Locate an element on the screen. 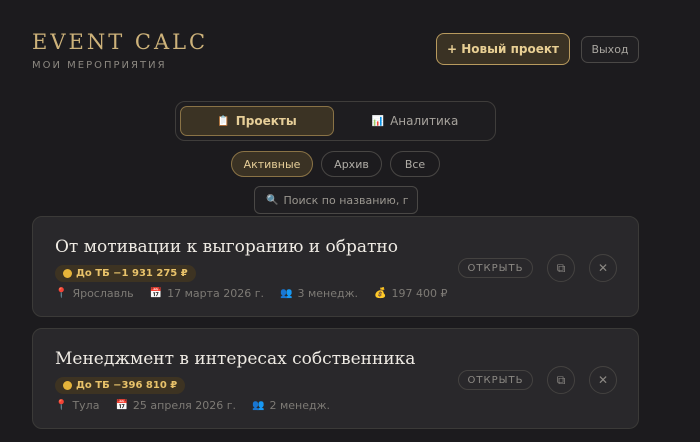 This screenshot has height=442, width=700. app-subtitle: МОИ МЕРОПРИЯТИЯ is located at coordinates (99, 65).